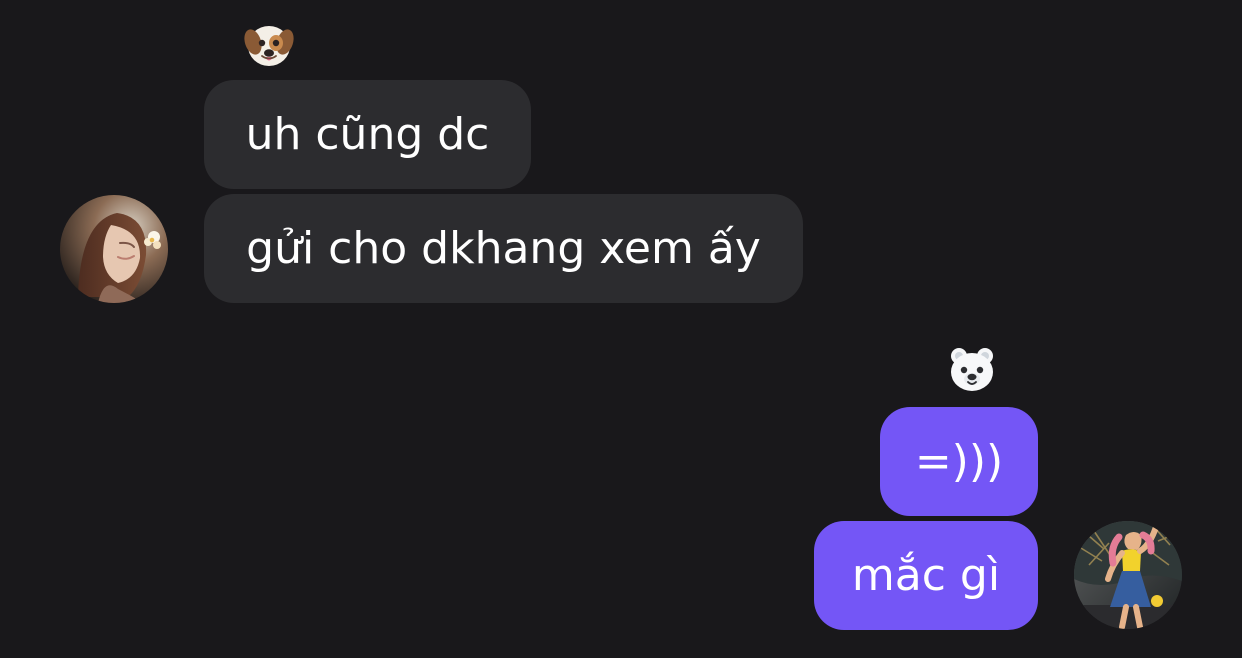 The image size is (1242, 658). I want to click on incoming-message-bubble: gửi cho dkhang xem ấy, so click(503, 248).